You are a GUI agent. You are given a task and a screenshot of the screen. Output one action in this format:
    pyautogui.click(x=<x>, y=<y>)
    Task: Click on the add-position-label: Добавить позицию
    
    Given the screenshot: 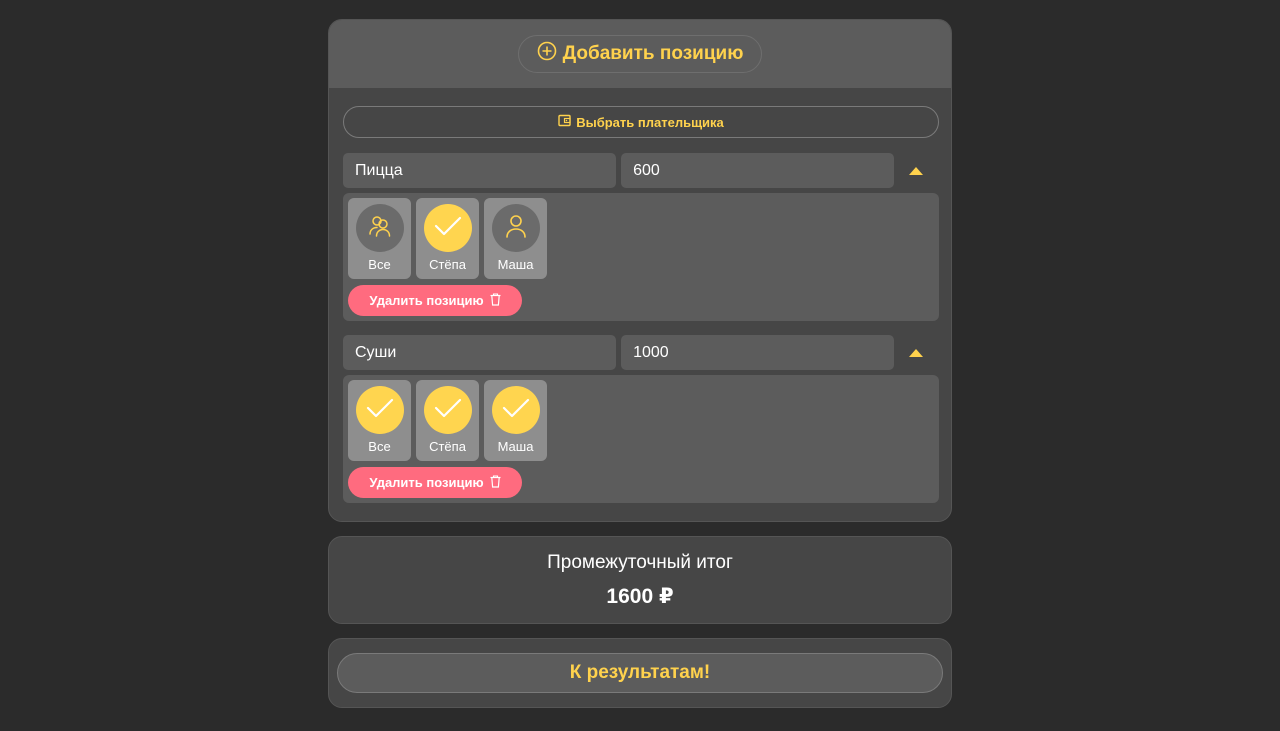 What is the action you would take?
    pyautogui.click(x=653, y=53)
    